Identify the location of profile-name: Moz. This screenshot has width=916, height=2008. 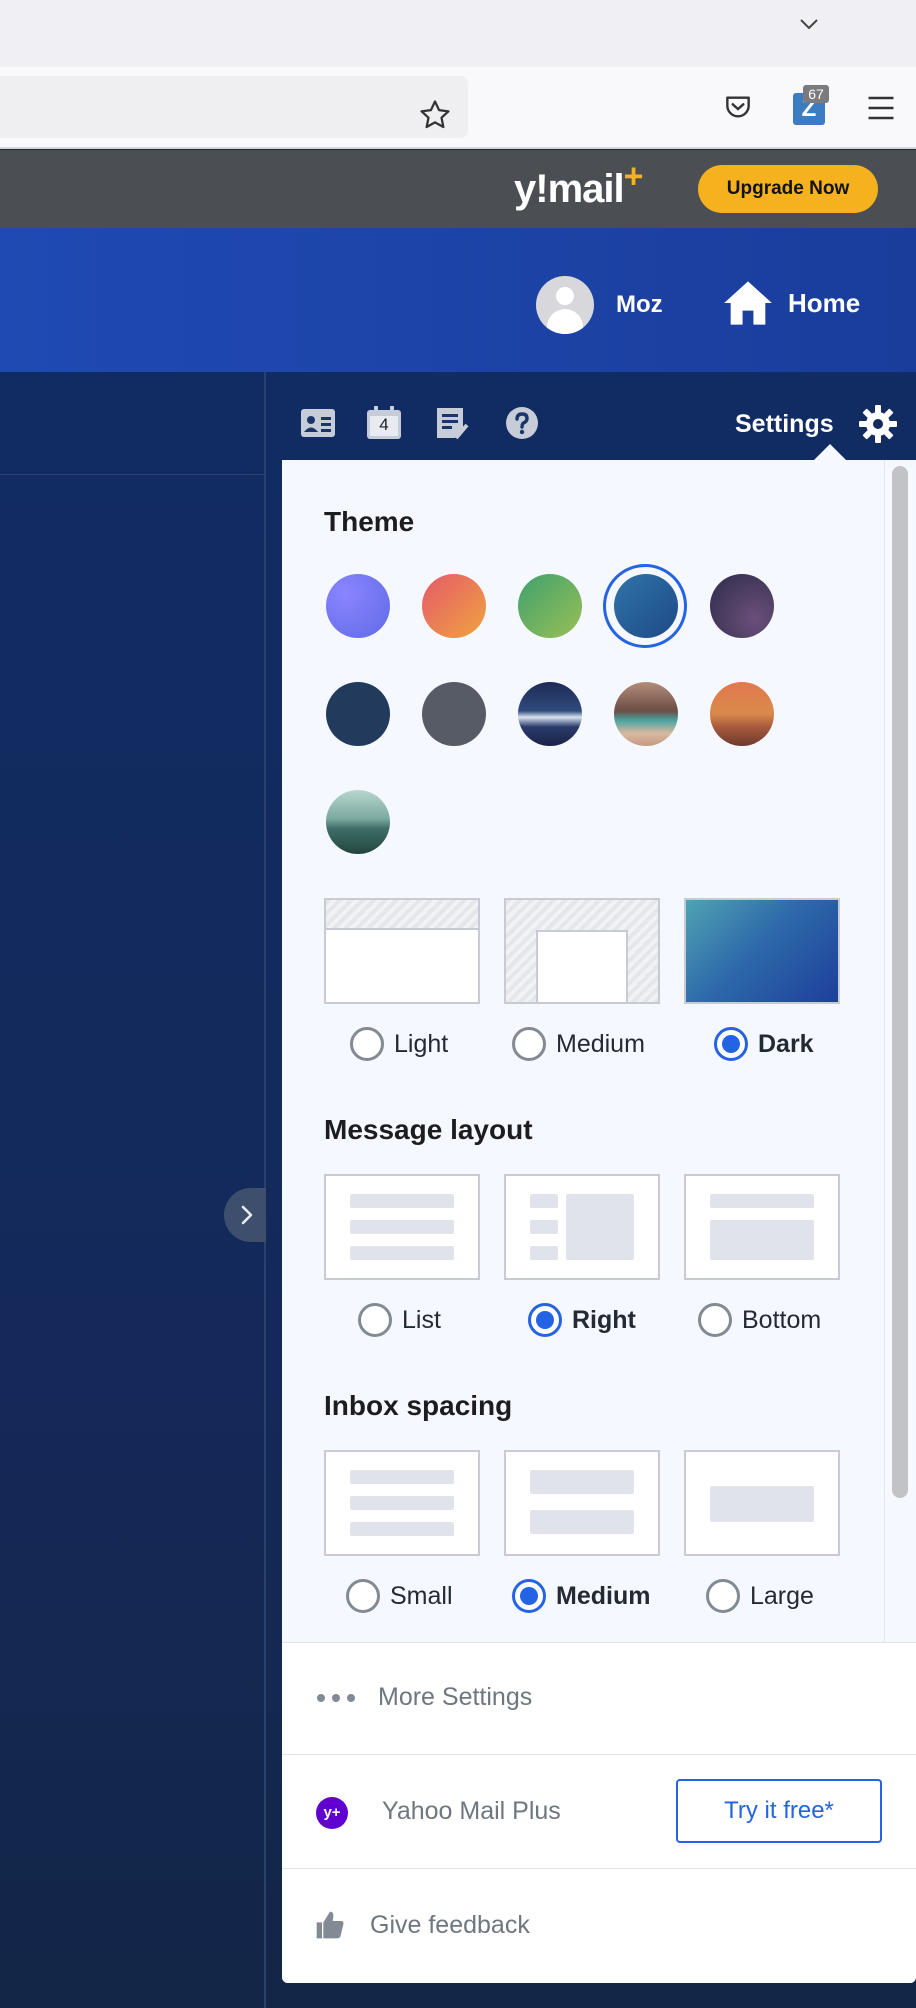
(639, 304).